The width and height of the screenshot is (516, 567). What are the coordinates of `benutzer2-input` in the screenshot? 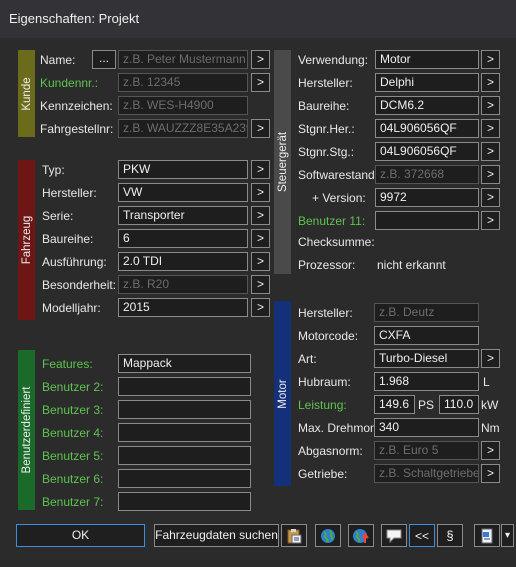 It's located at (184, 386).